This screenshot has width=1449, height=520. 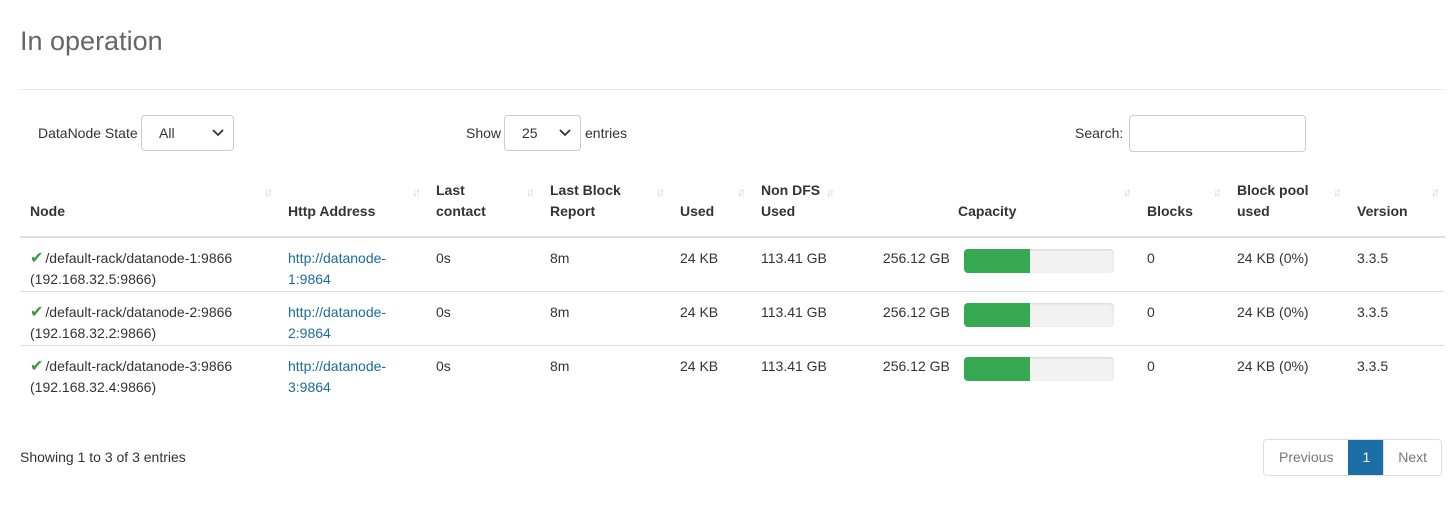 What do you see at coordinates (149, 204) in the screenshot?
I see `col-header-node: Node ↓↑` at bounding box center [149, 204].